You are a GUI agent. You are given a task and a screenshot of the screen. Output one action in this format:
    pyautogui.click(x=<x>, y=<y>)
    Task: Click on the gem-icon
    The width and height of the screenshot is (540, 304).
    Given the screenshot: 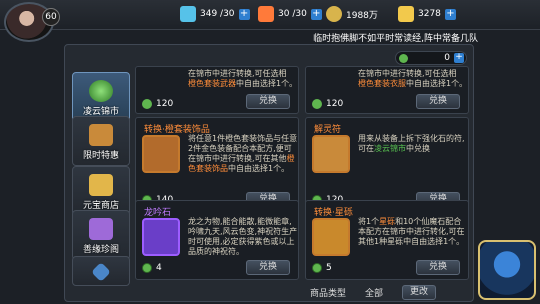 What is the action you would take?
    pyautogui.click(x=101, y=272)
    